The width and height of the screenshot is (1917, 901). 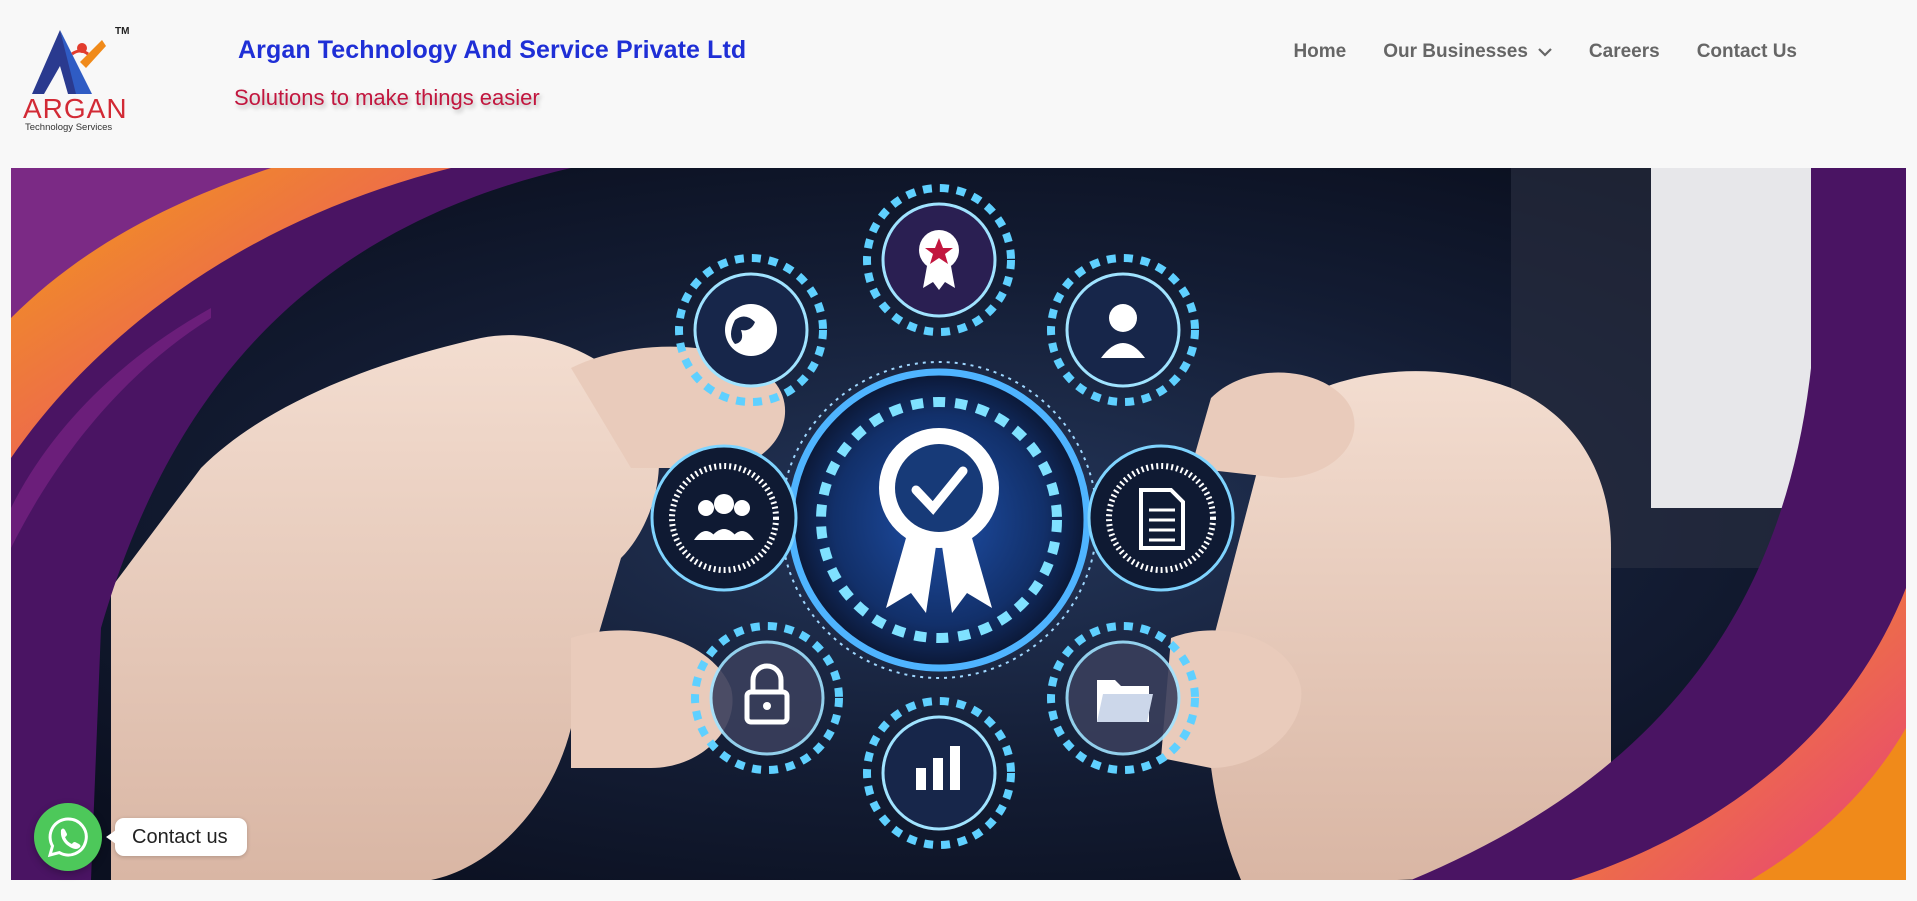 I want to click on svg-text: ARGAN, so click(x=75, y=108).